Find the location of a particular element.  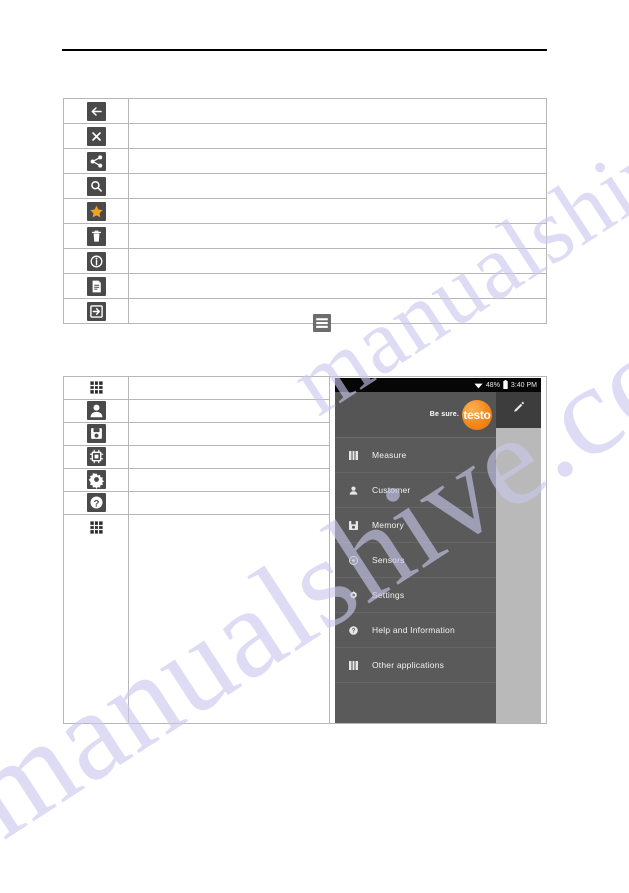

search-icon is located at coordinates (96, 186).